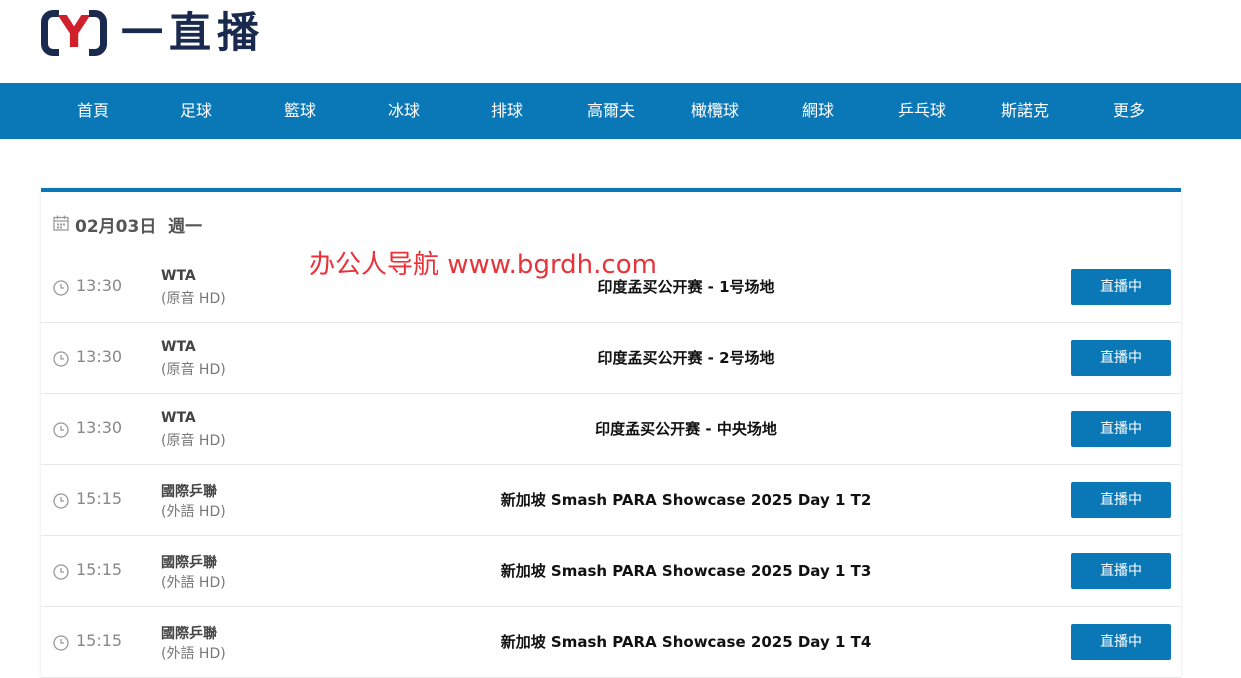 The width and height of the screenshot is (1241, 678). Describe the element at coordinates (300, 111) in the screenshot. I see `nav-item-basketball: 籃球` at that location.